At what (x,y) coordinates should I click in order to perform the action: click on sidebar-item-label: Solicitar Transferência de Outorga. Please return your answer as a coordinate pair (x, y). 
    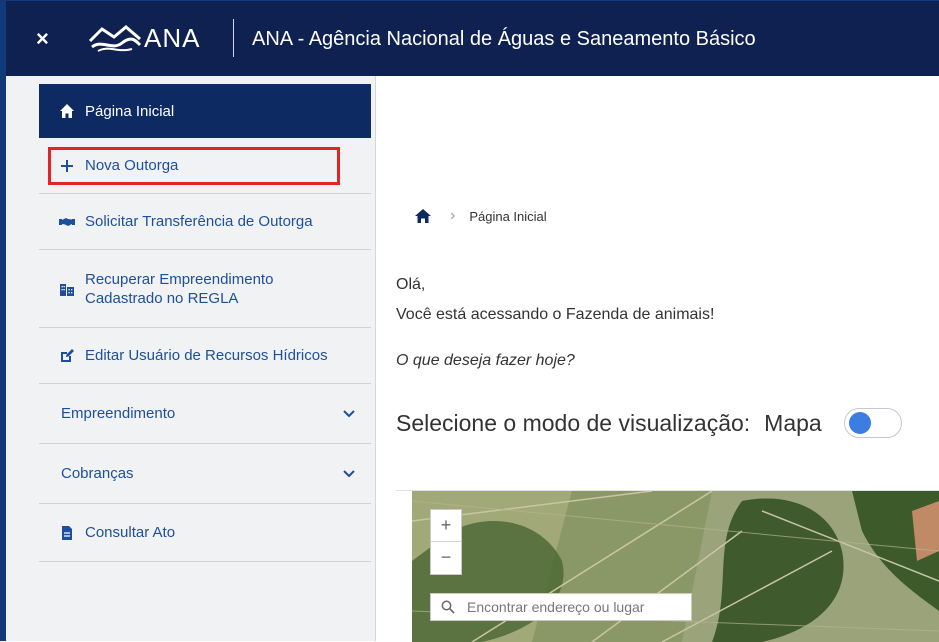
    Looking at the image, I should click on (199, 221).